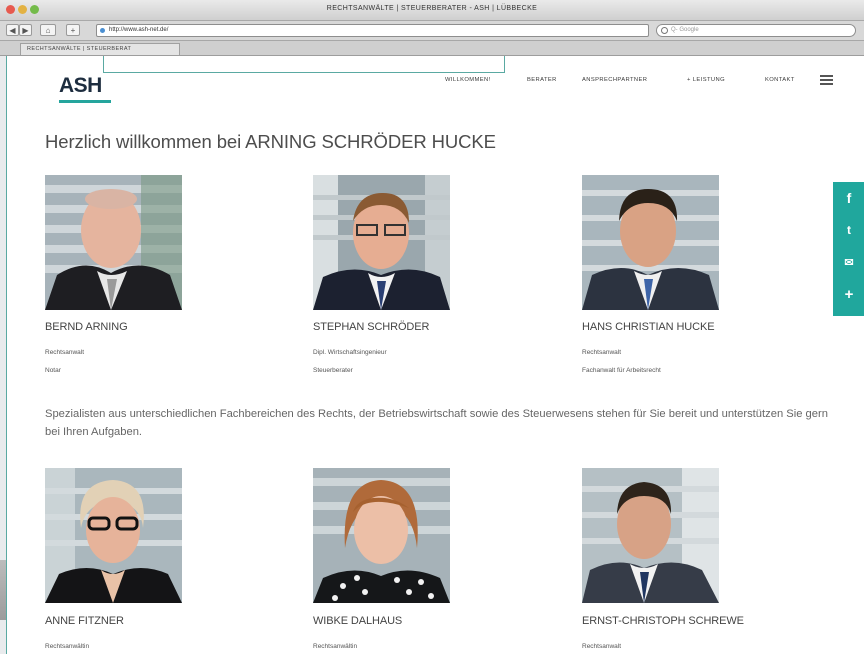 Image resolution: width=864 pixels, height=654 pixels. Describe the element at coordinates (12, 30) in the screenshot. I see `back-button: ◀` at that location.